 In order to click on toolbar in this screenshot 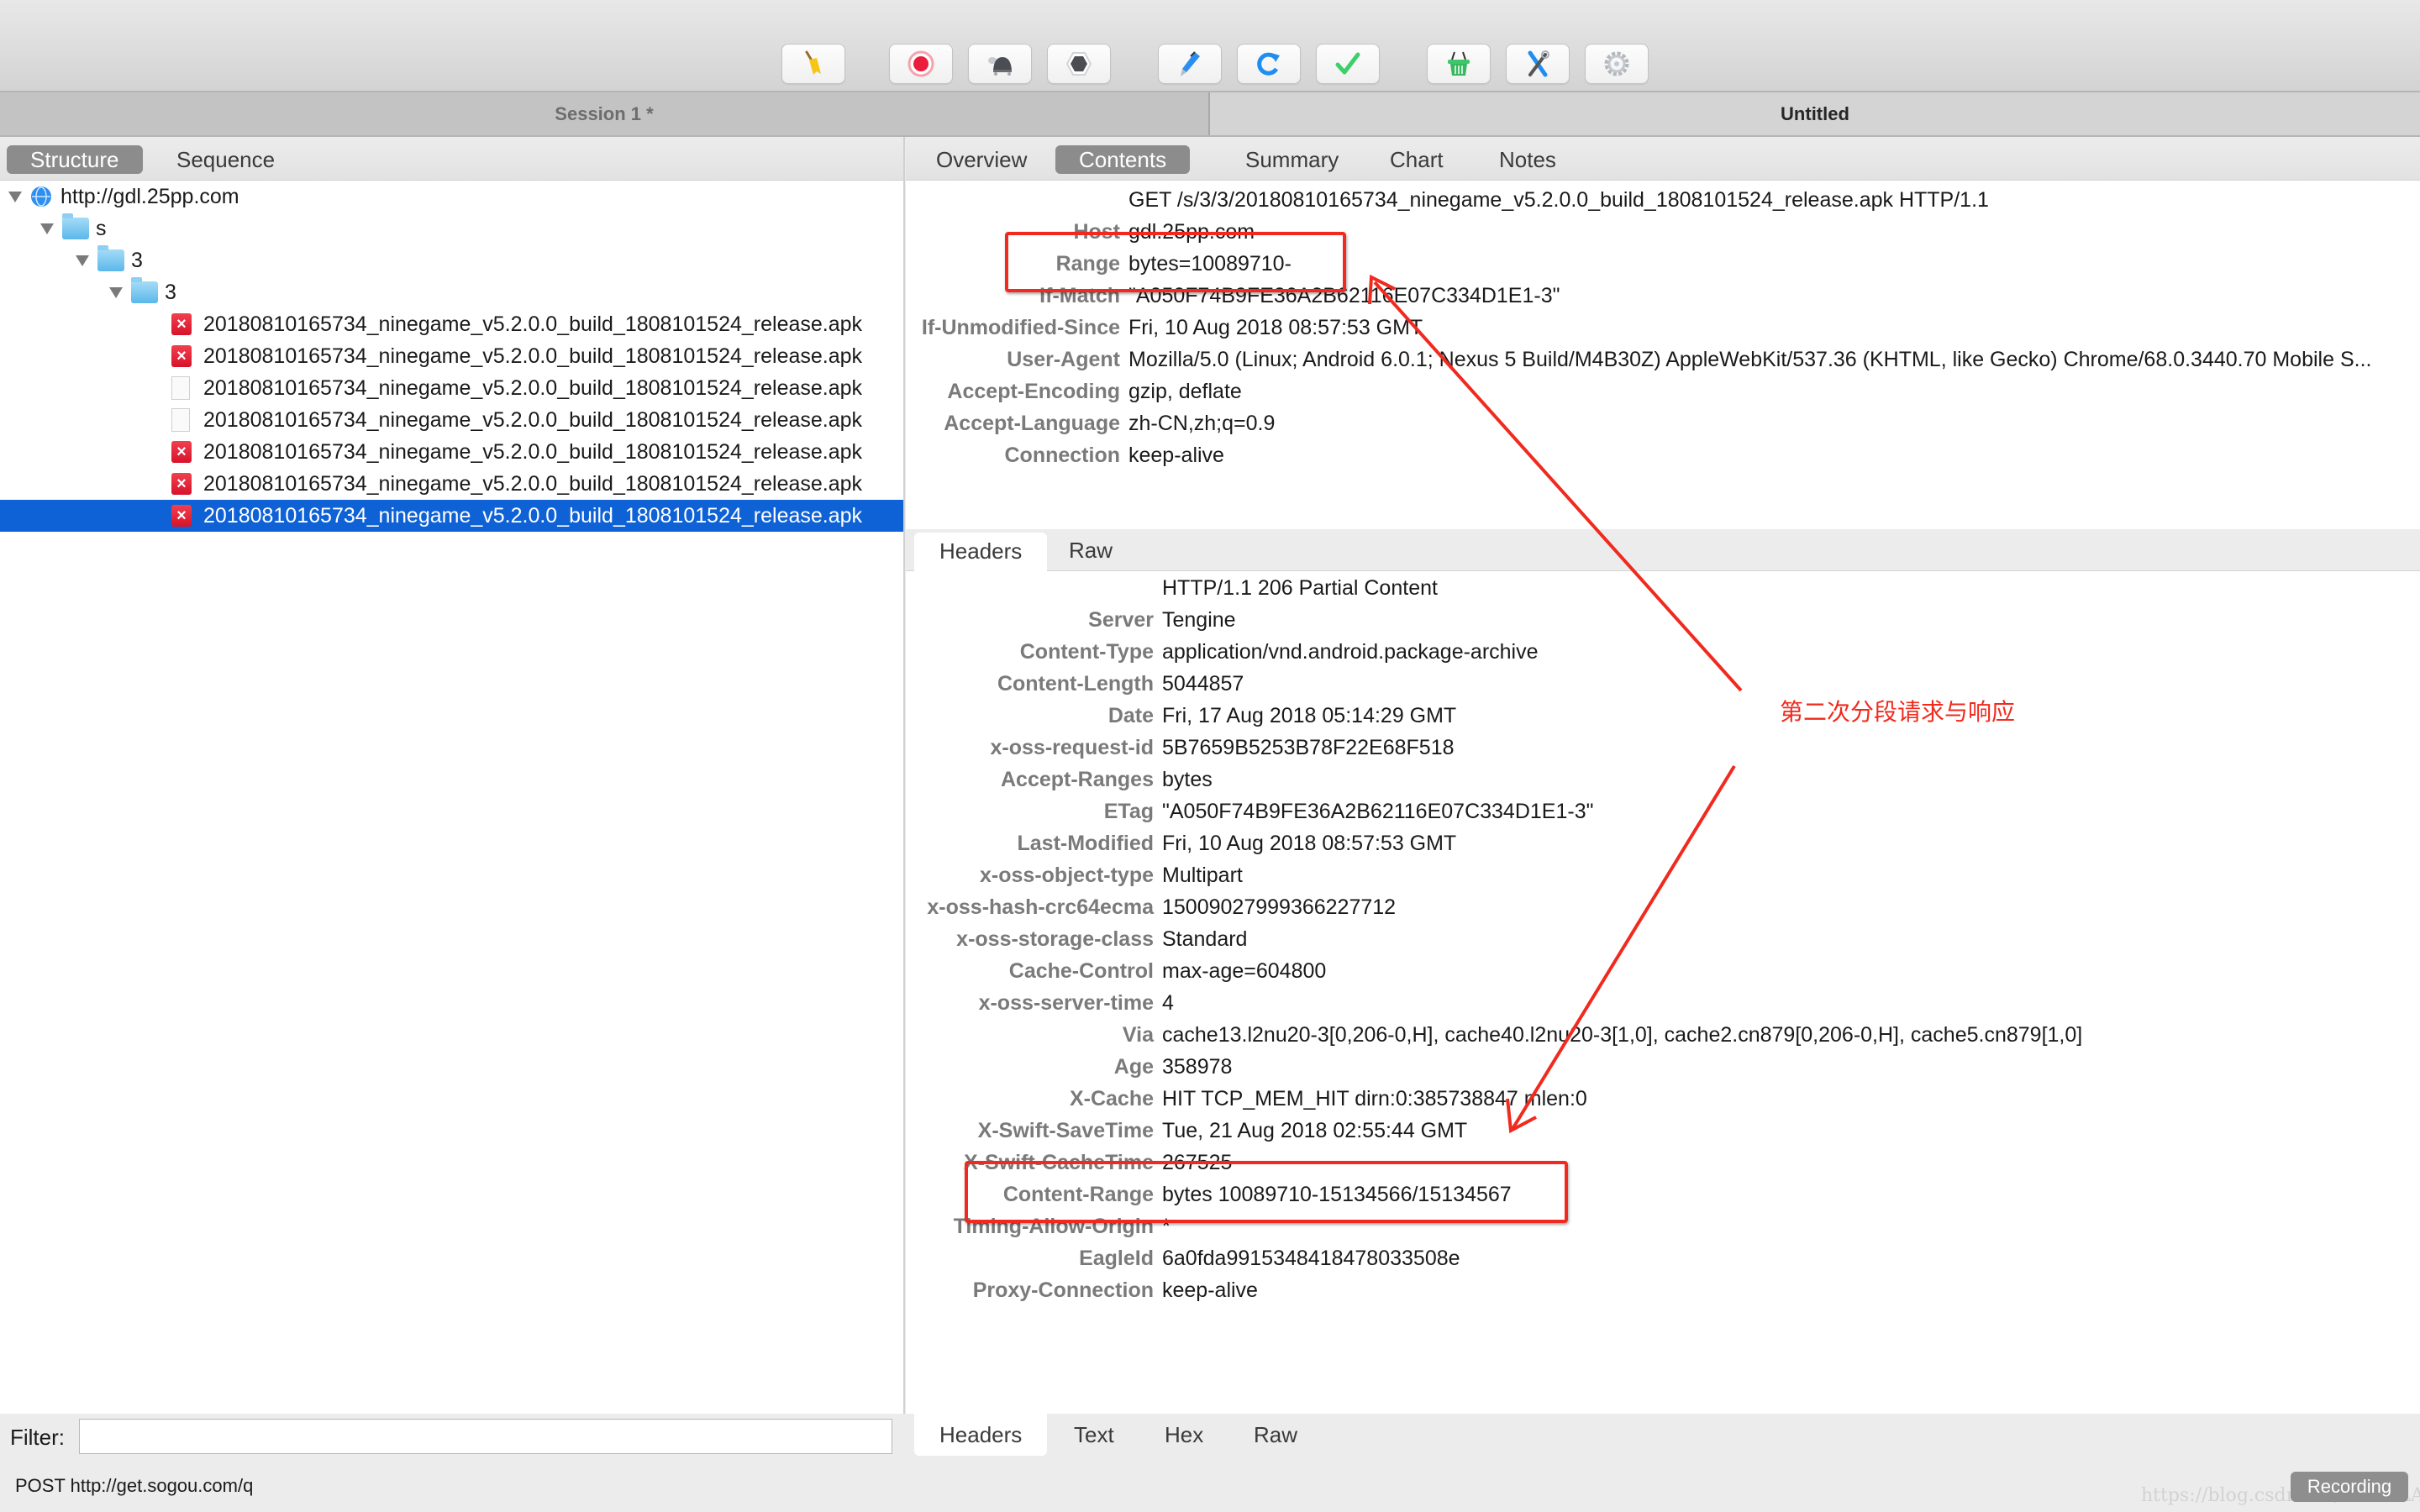, I will do `click(1210, 46)`.